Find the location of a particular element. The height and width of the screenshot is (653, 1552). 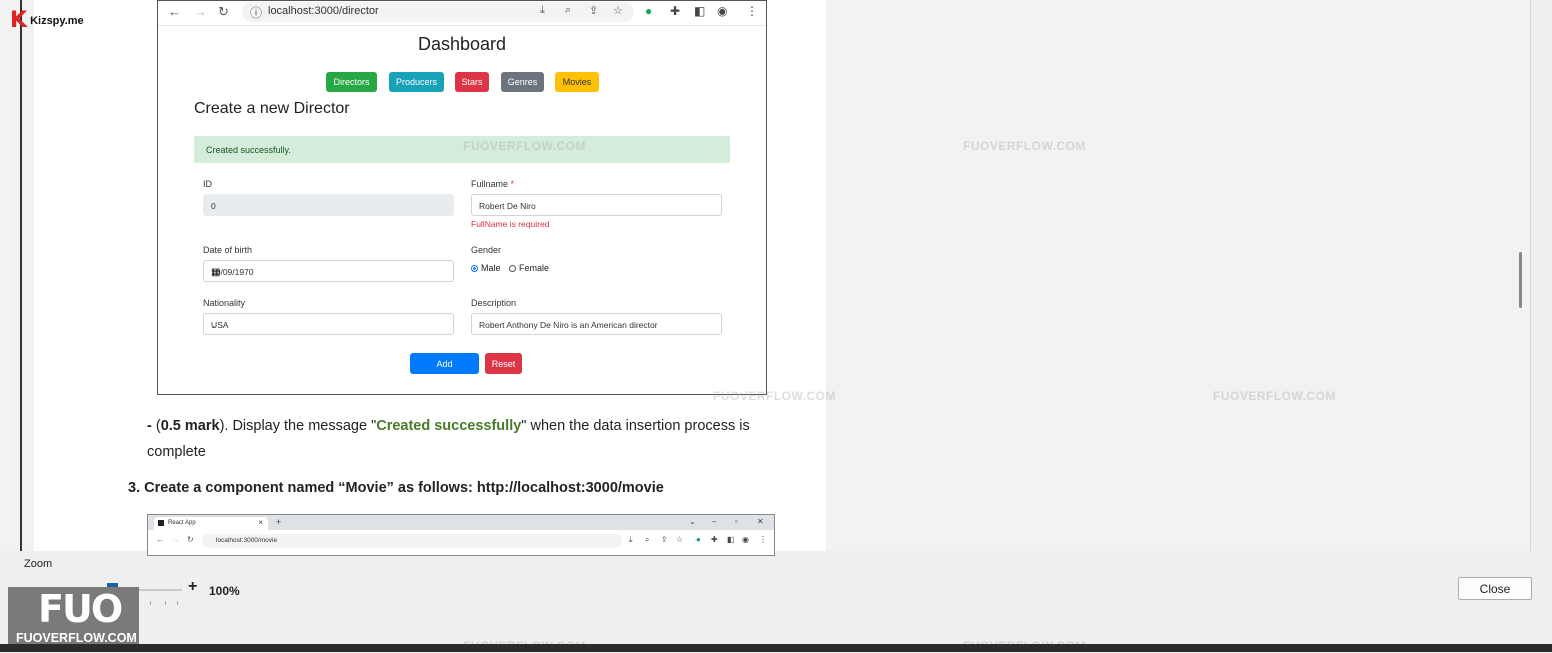

fullname-field: Robert De Niro is located at coordinates (596, 205).